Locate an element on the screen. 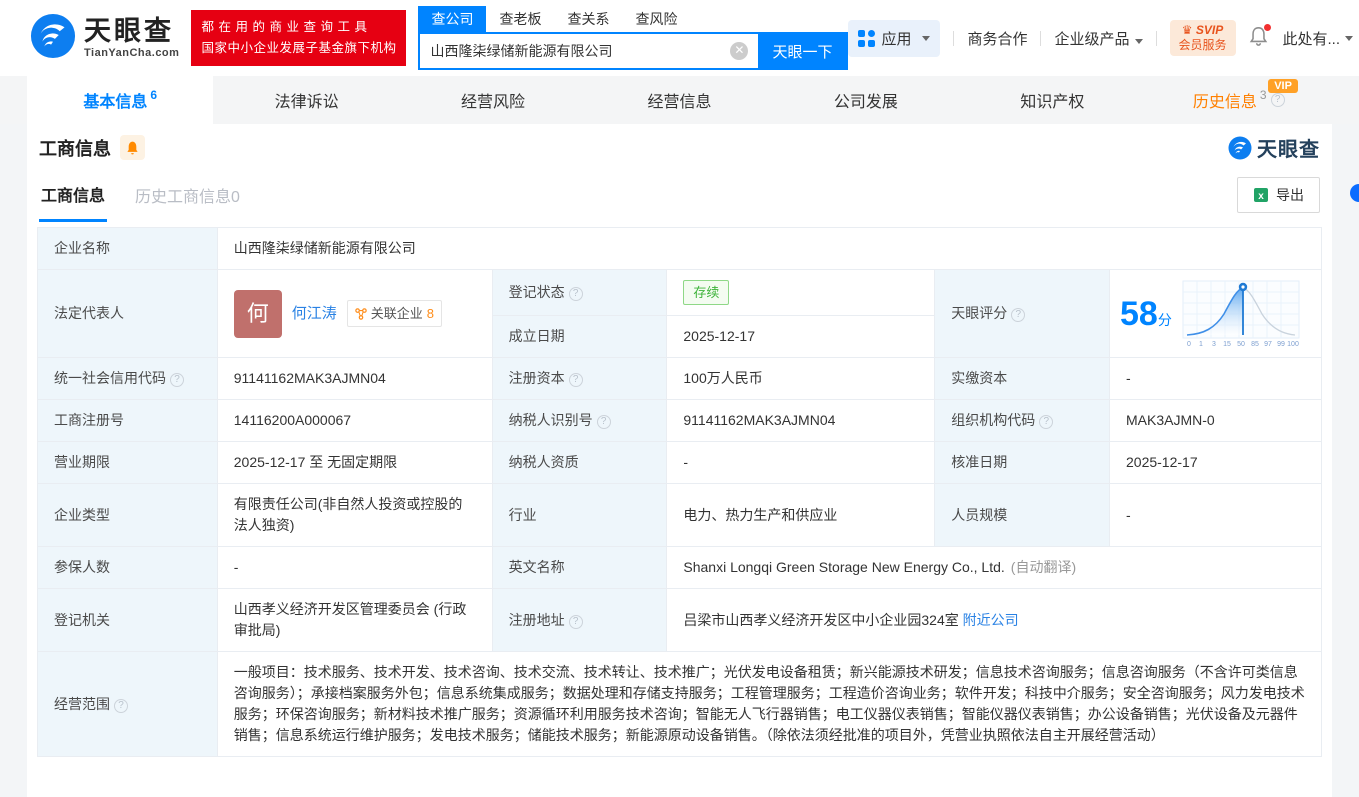  search-tabs: 查公司 查老板 查关系 查风险 is located at coordinates (633, 19).